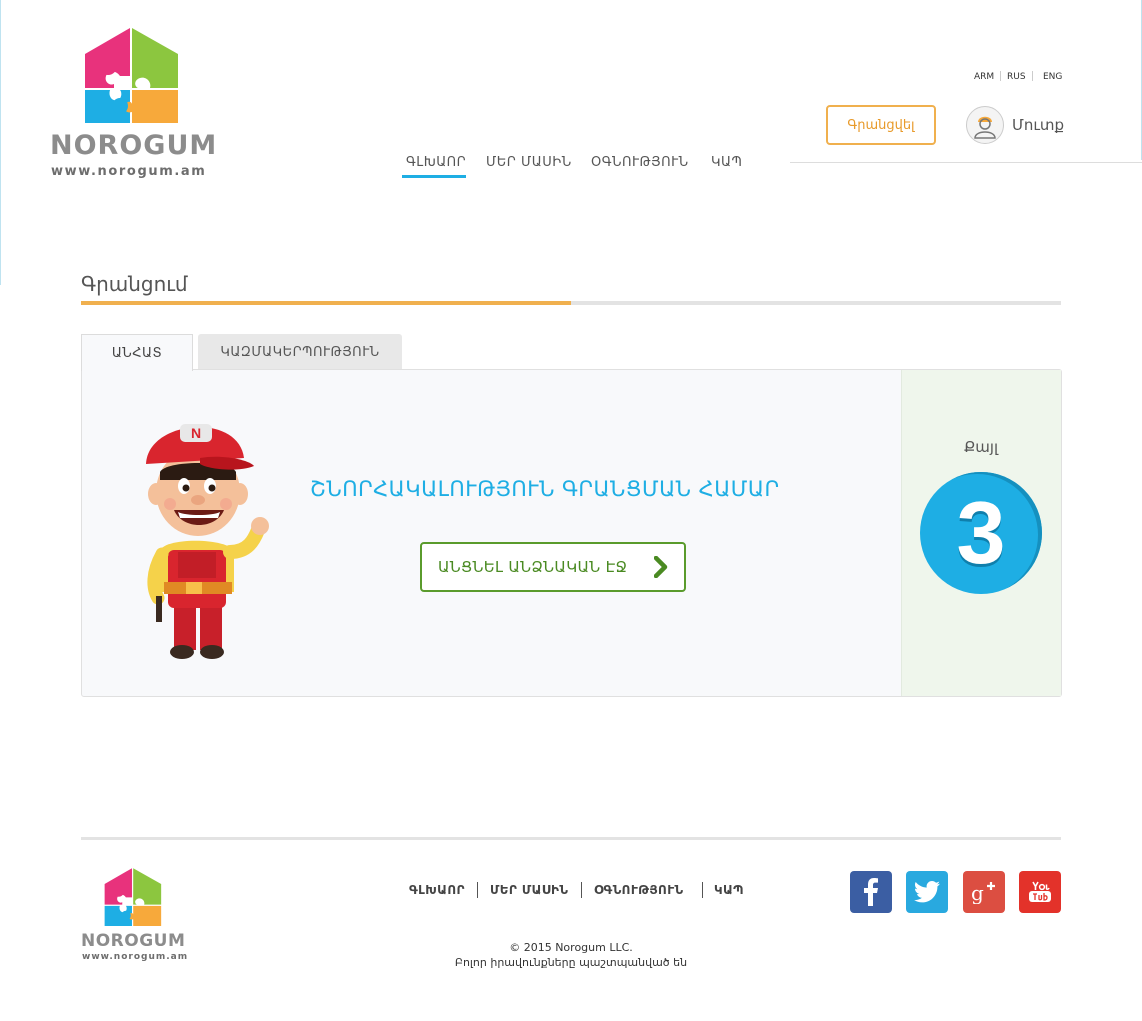 This screenshot has height=1021, width=1142. I want to click on mascot-cap-letter: N, so click(196, 433).